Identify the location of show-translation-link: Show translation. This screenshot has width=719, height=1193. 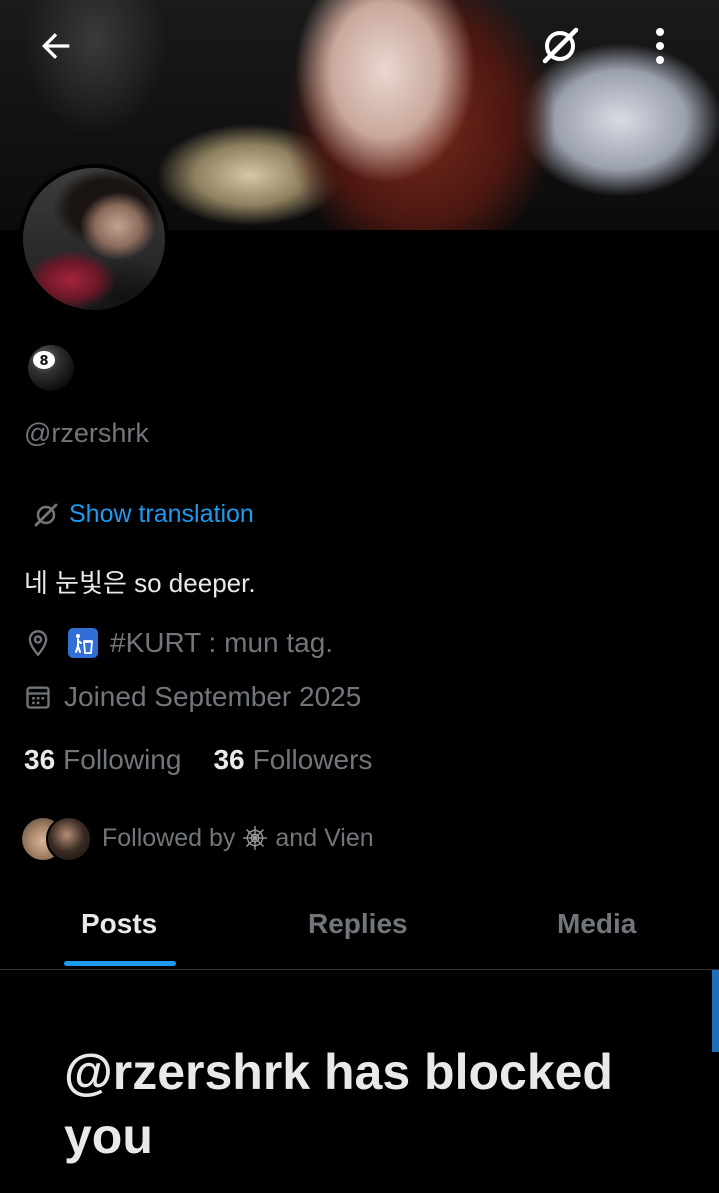
(143, 514).